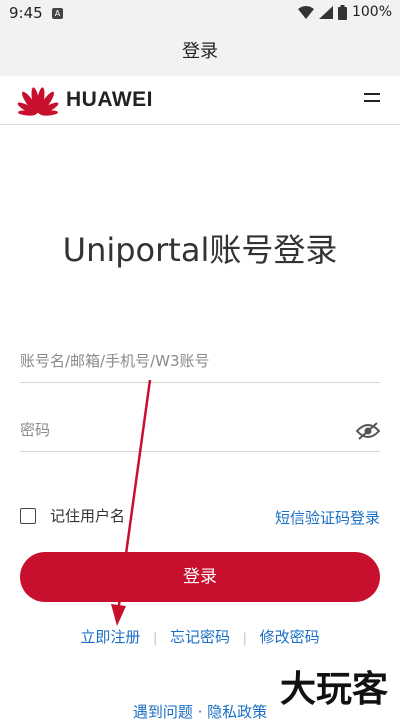  I want to click on remember-row: 记住用户名, so click(72, 515).